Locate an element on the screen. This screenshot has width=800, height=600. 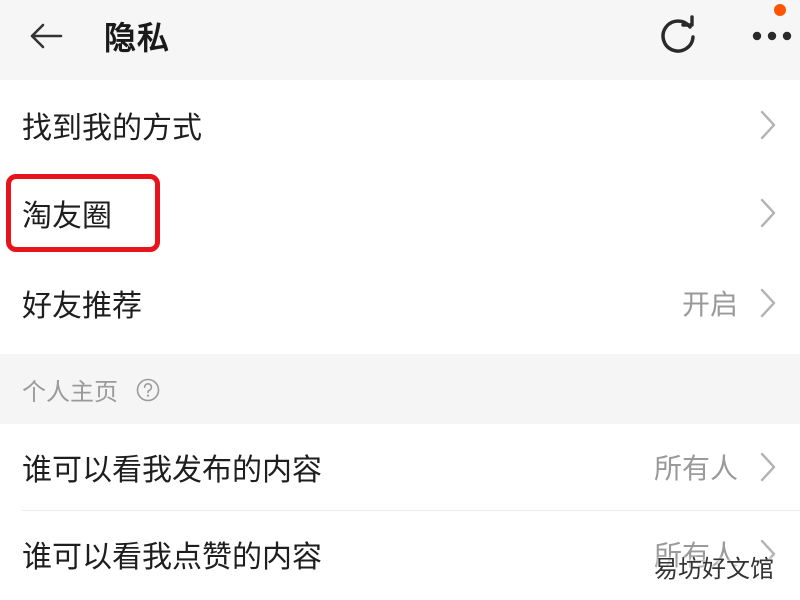
section-label: 个人主页 is located at coordinates (70, 391).